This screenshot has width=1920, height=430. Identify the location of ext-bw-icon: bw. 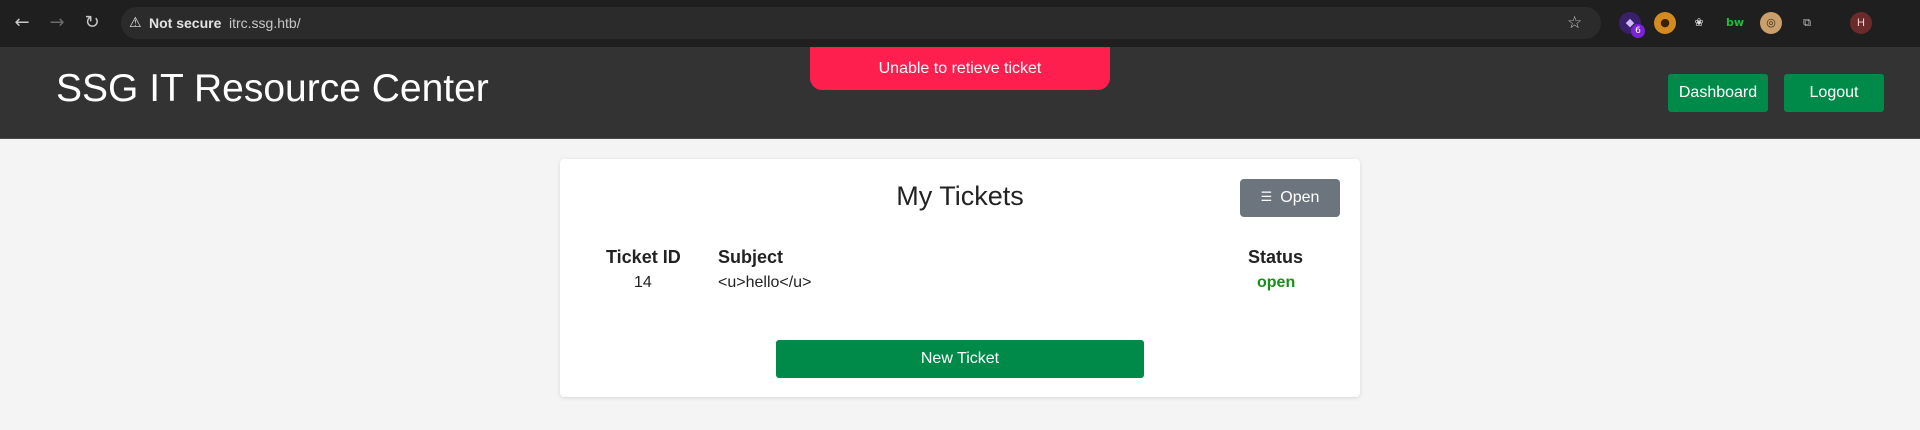
(1735, 23).